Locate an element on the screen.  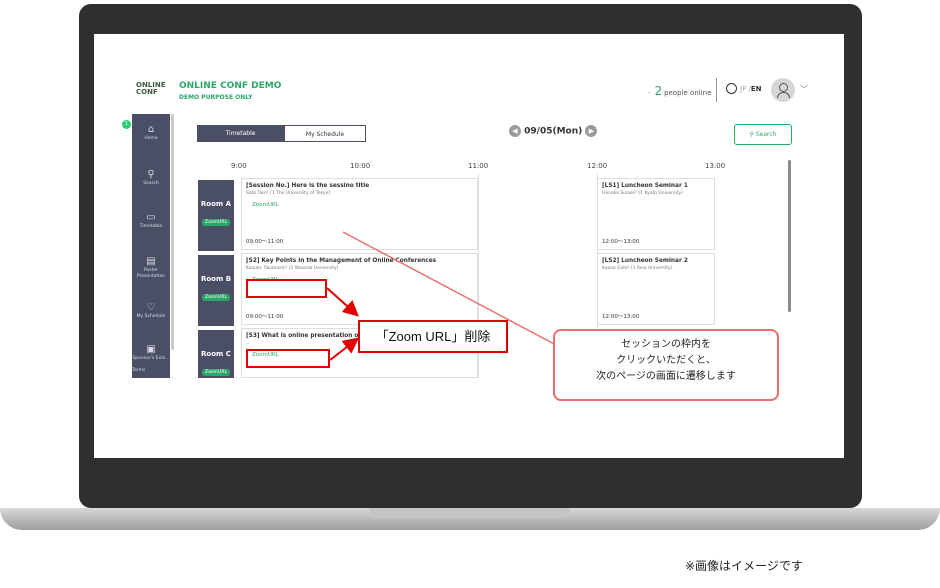
callout-click-instruction: セッションの枠内を クリックいただくと、 次のページの画面に遷移します is located at coordinates (666, 365).